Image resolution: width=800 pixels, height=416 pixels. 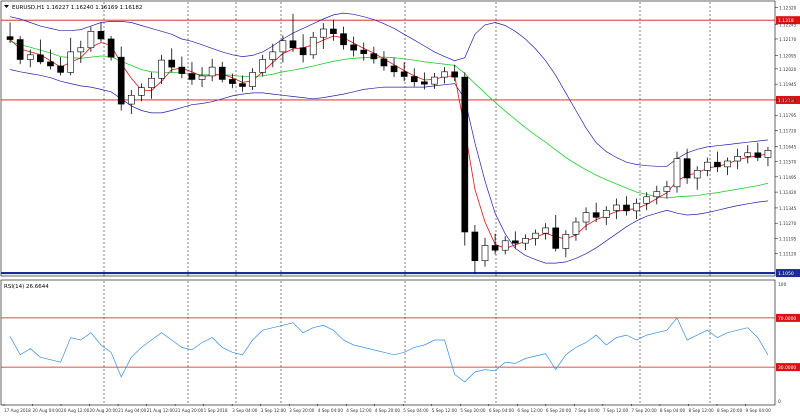 I want to click on price-tick-label-3: 1.12095, so click(x=788, y=55).